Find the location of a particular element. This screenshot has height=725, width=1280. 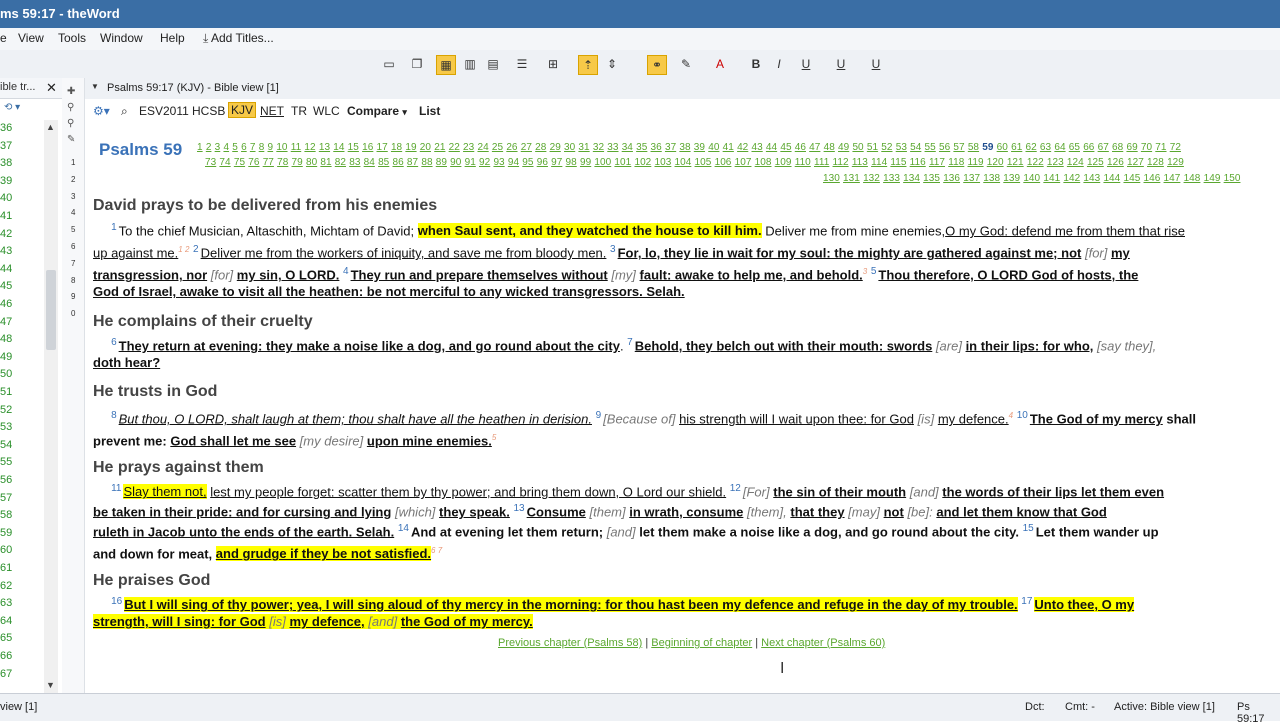

version-wlc: WLC is located at coordinates (326, 111).